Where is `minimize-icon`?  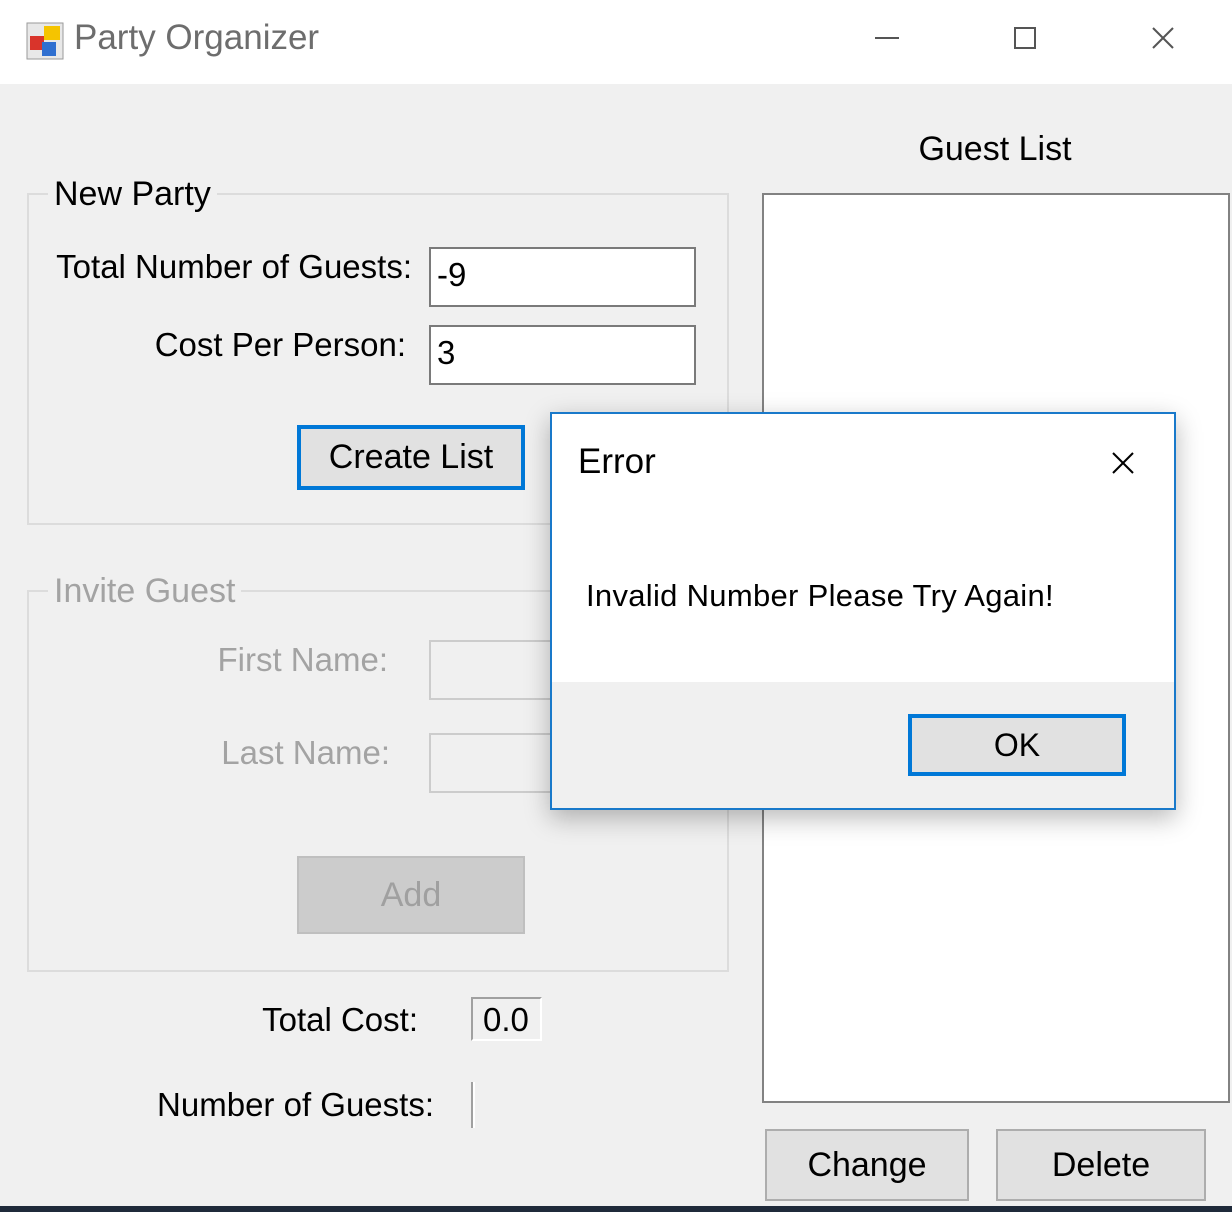
minimize-icon is located at coordinates (887, 38).